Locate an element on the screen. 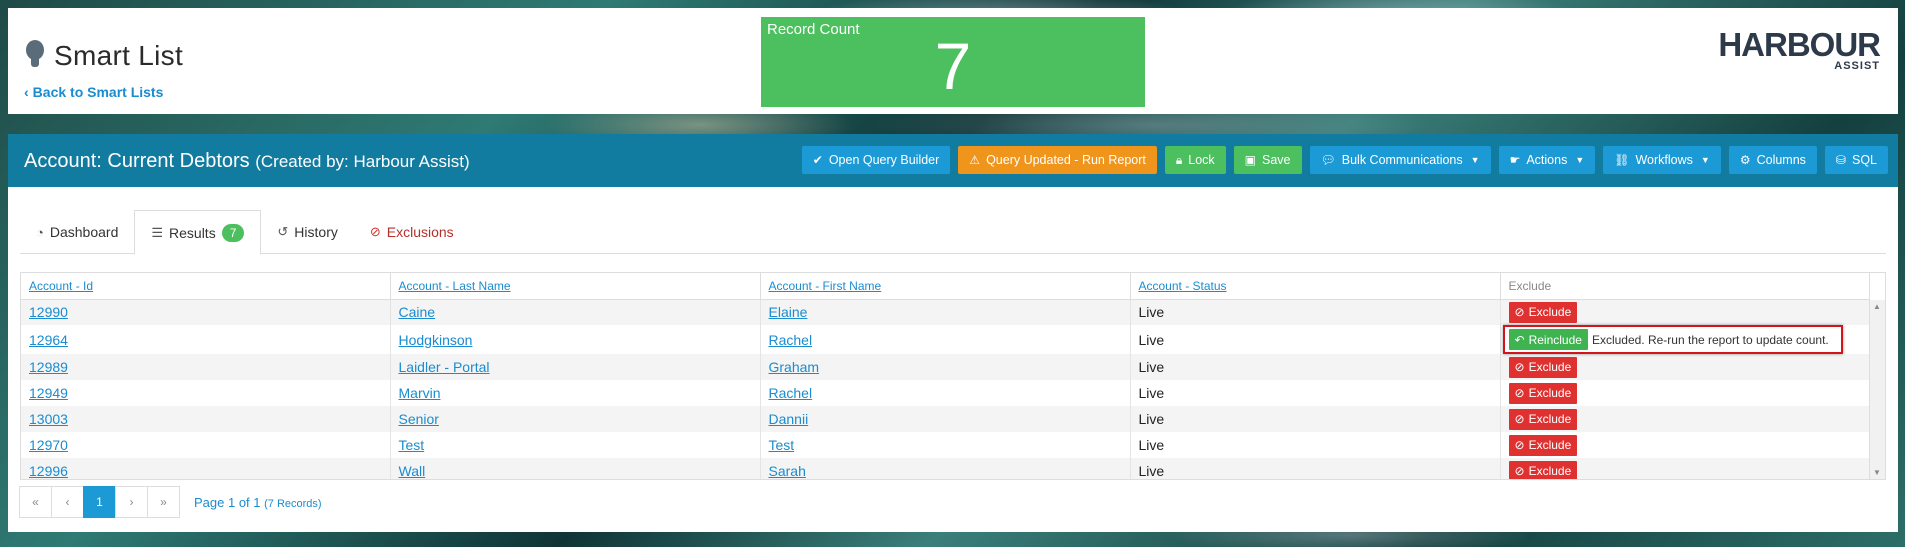 This screenshot has width=1905, height=547. last-name-link: Marvin is located at coordinates (420, 393).